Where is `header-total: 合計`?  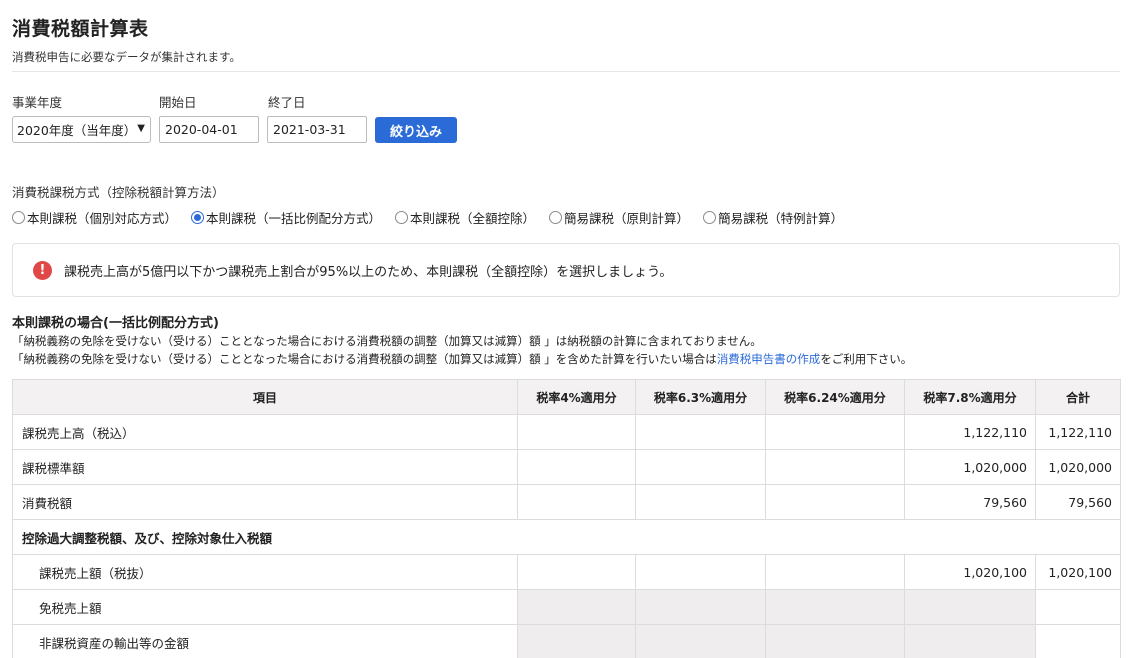
header-total: 合計 is located at coordinates (1078, 397).